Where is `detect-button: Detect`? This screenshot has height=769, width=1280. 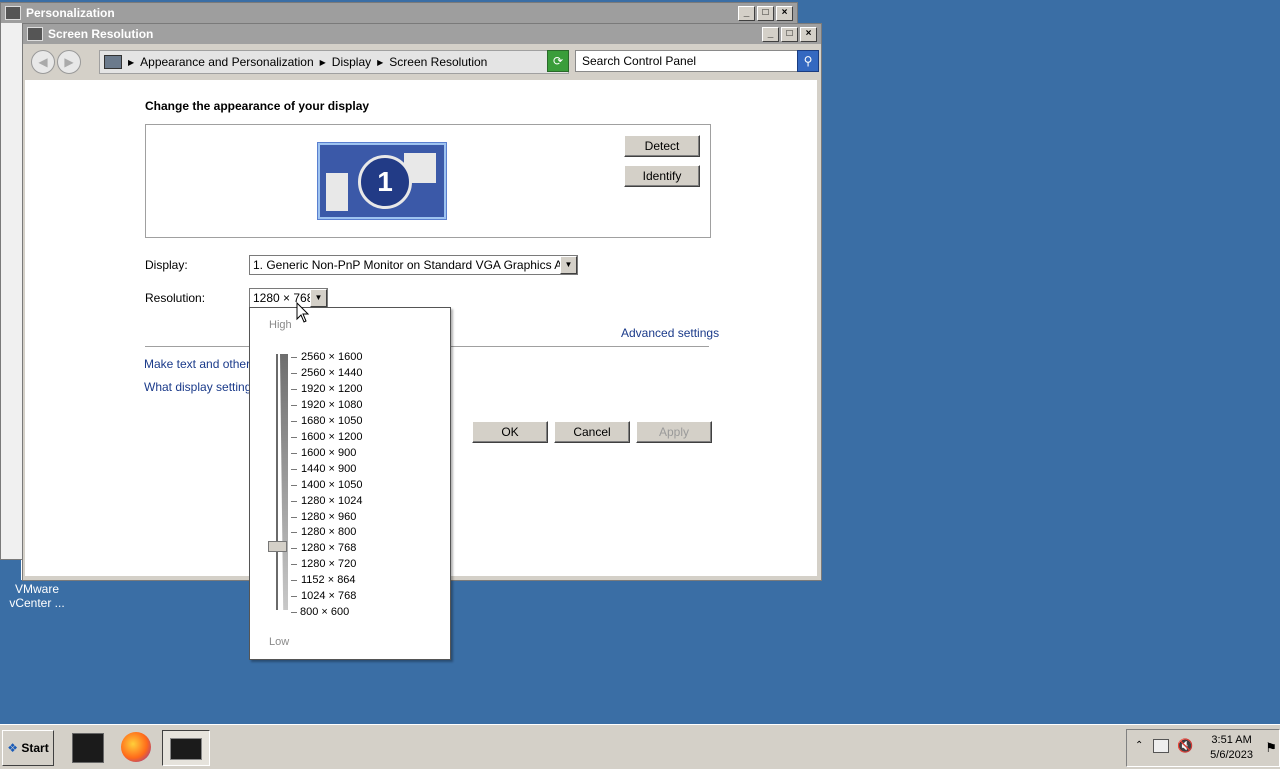
detect-button: Detect is located at coordinates (662, 146).